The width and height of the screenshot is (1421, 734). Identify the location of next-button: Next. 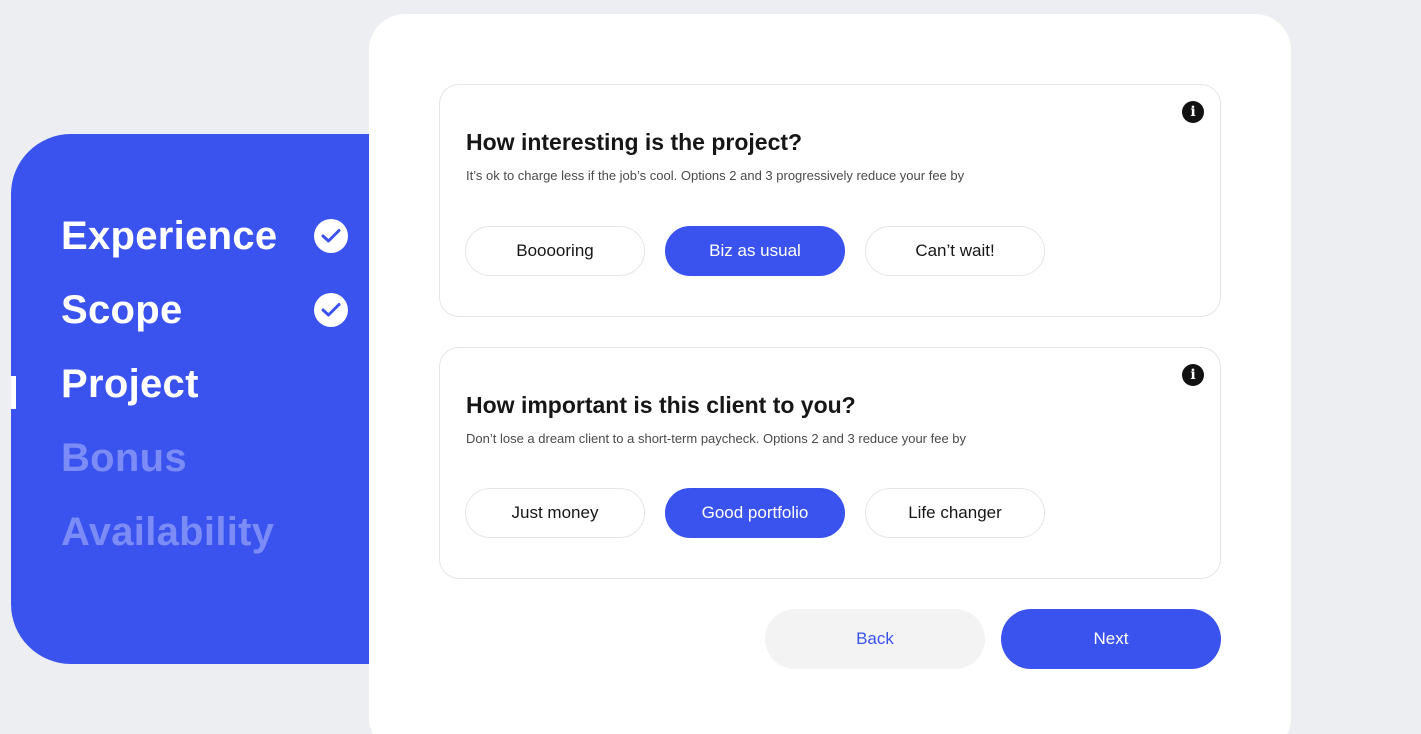
(1111, 639).